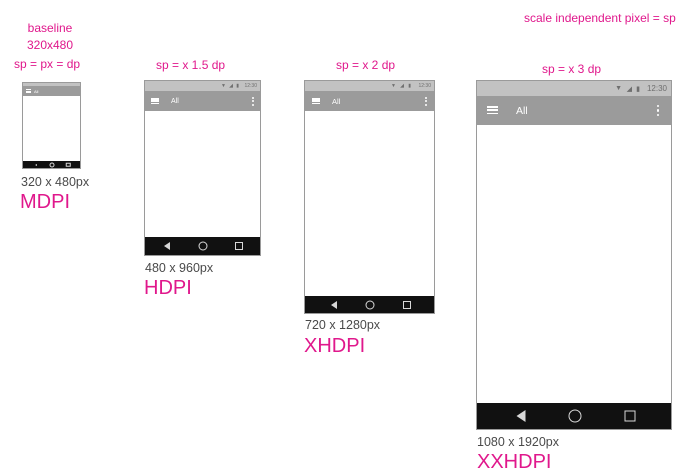  I want to click on formula-xxhdpi: sp = x 3 dp, so click(572, 69).